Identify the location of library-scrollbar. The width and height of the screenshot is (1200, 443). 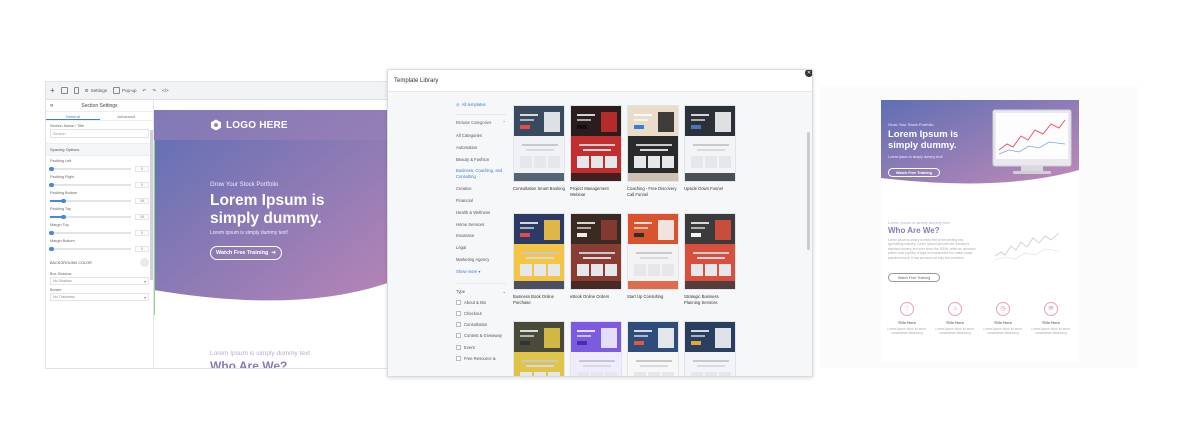
(808, 191).